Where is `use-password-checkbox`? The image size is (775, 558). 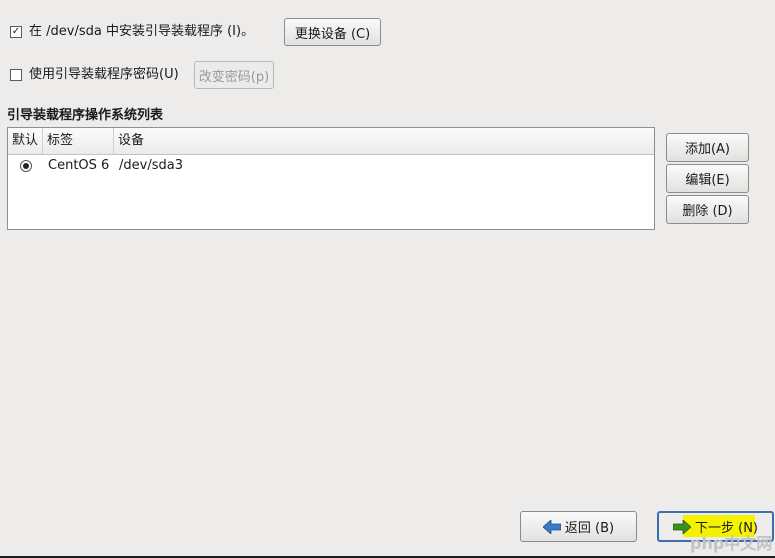
use-password-checkbox is located at coordinates (16, 75).